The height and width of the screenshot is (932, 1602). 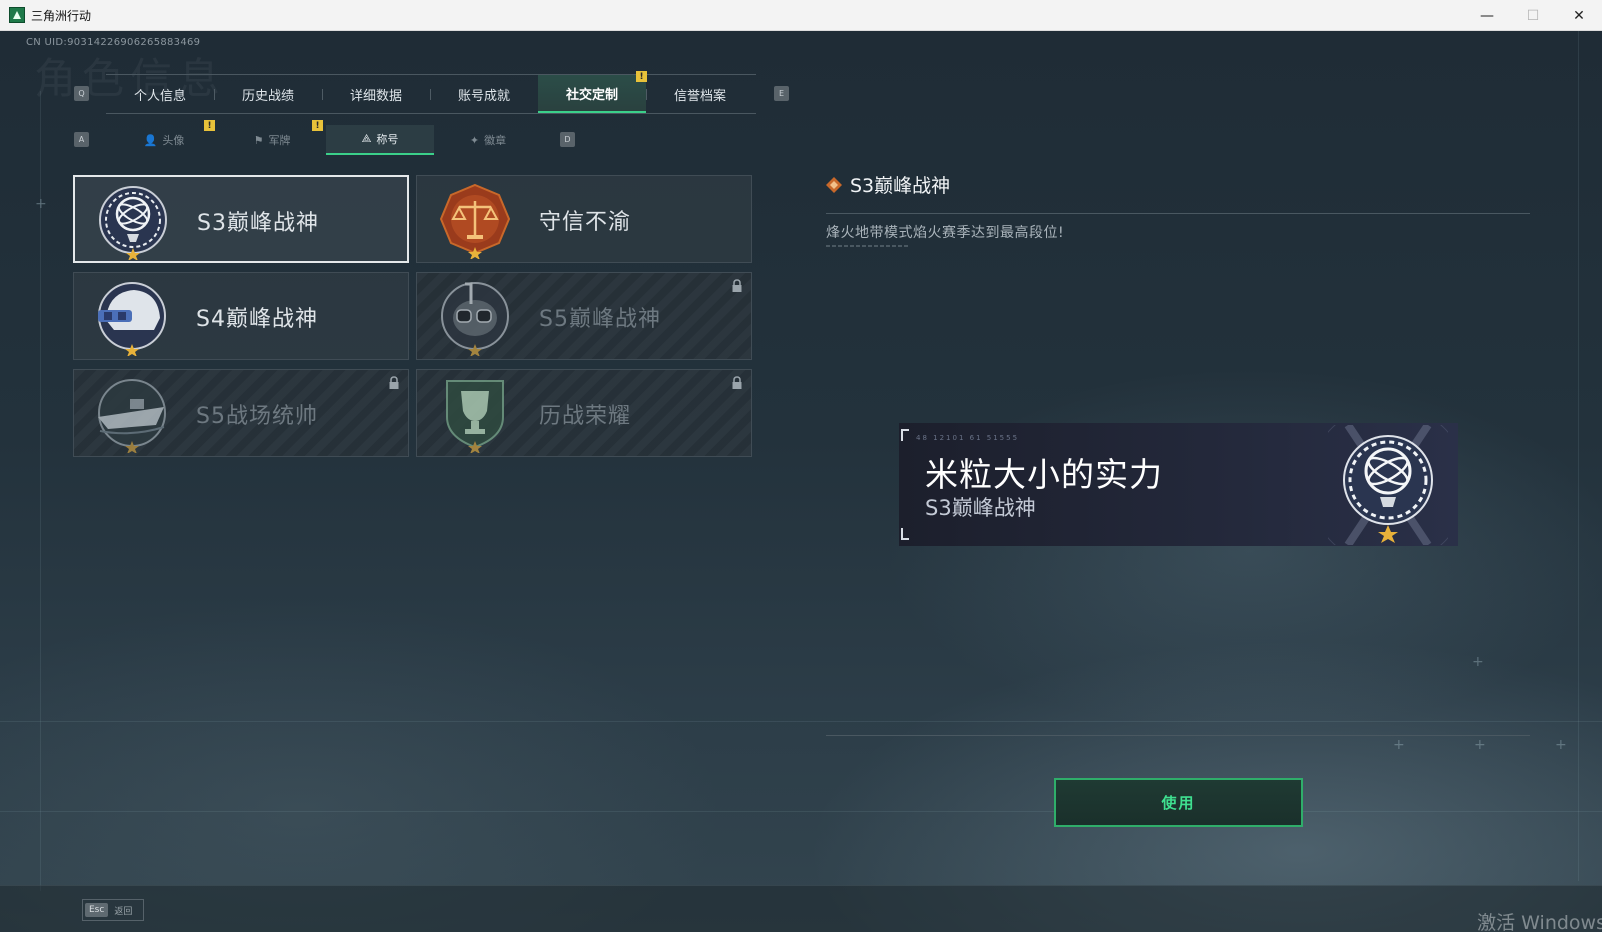 What do you see at coordinates (97, 910) in the screenshot?
I see `esc-key-hint: Esc` at bounding box center [97, 910].